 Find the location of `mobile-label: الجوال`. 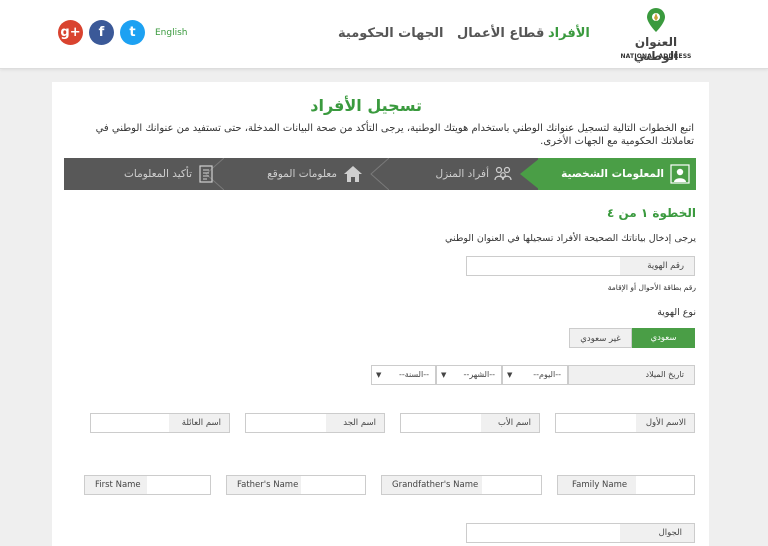

mobile-label: الجوال is located at coordinates (657, 533).